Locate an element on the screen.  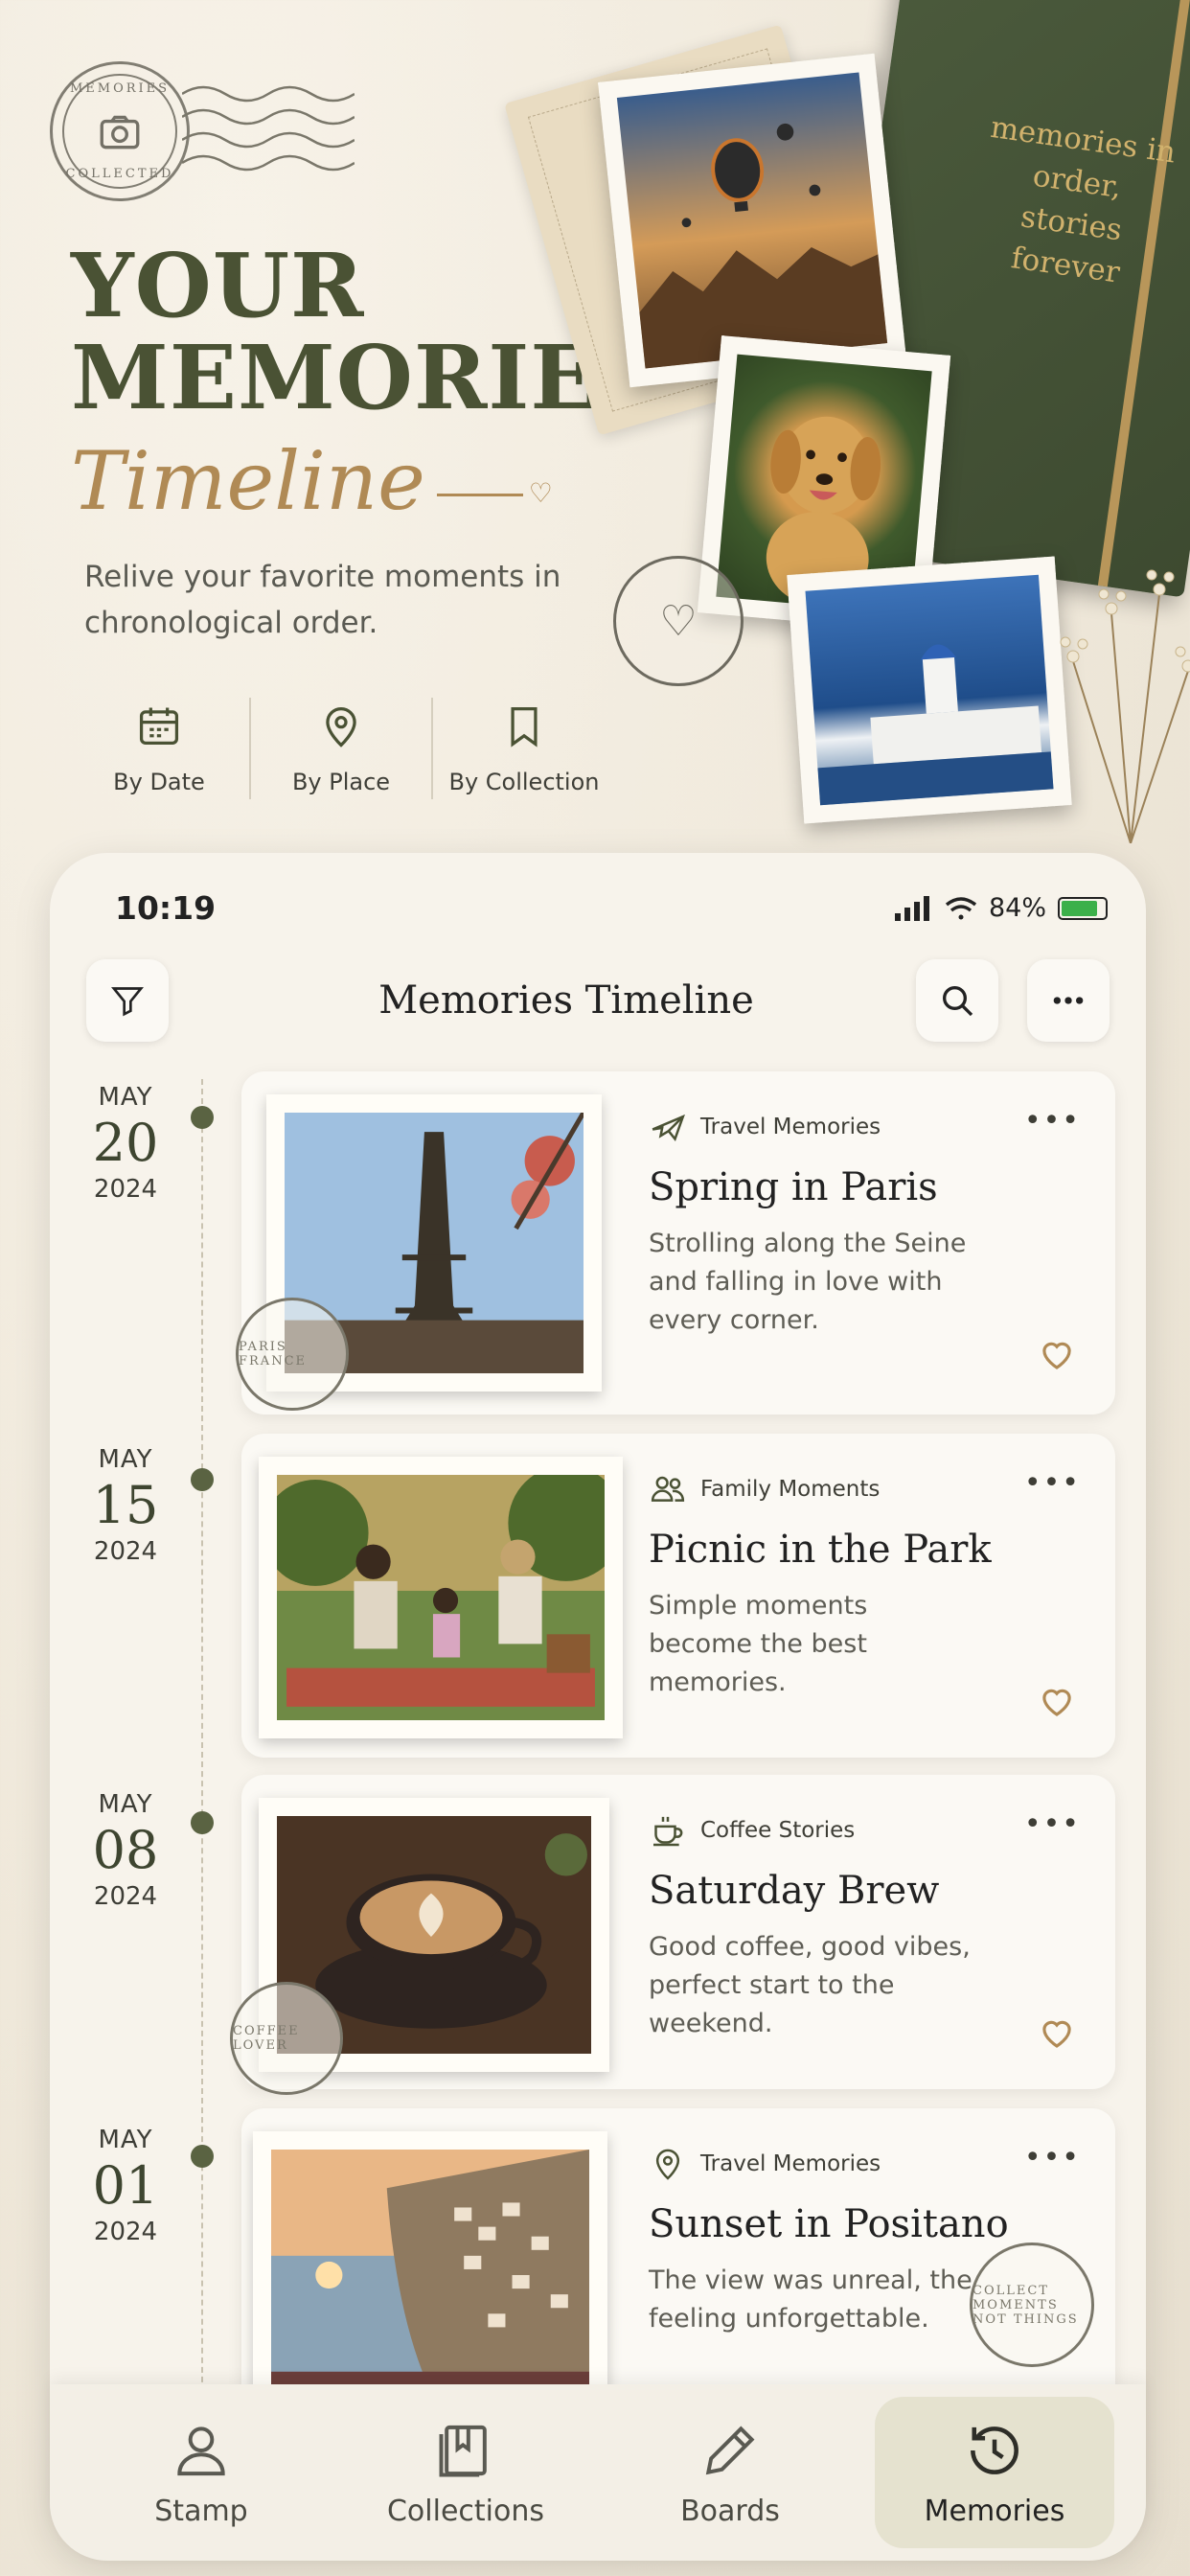
book-icon is located at coordinates (463, 2450).